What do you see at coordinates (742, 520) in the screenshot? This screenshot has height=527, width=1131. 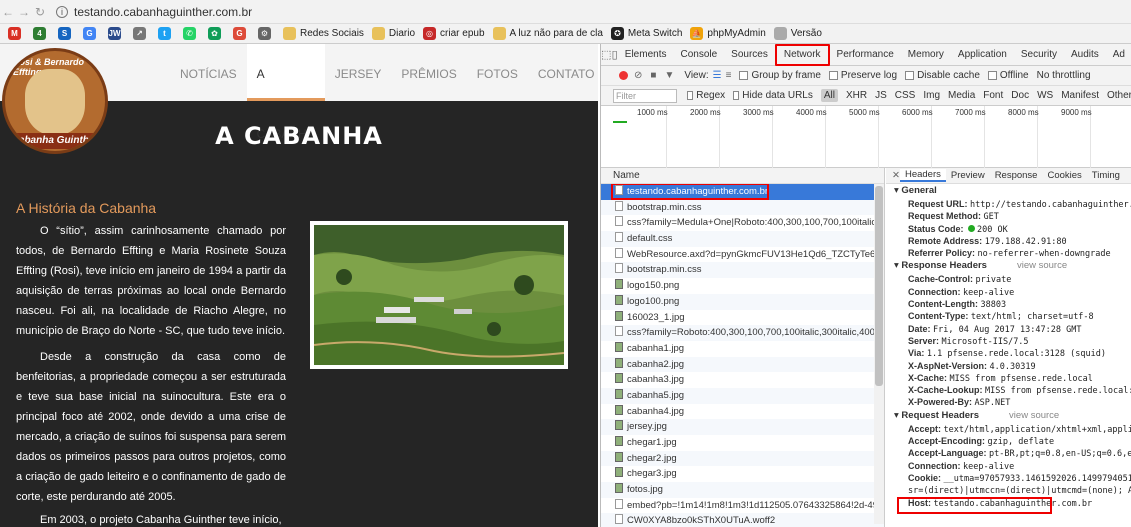 I see `request-row: CW0XYA8bzo0kSThX0UTuA.woff2` at bounding box center [742, 520].